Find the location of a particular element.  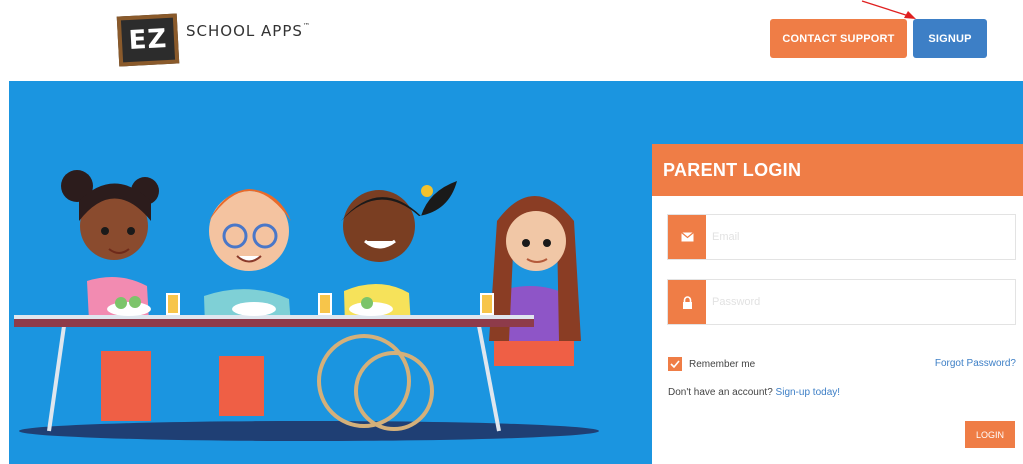

logo-mark: EZ is located at coordinates (148, 40).